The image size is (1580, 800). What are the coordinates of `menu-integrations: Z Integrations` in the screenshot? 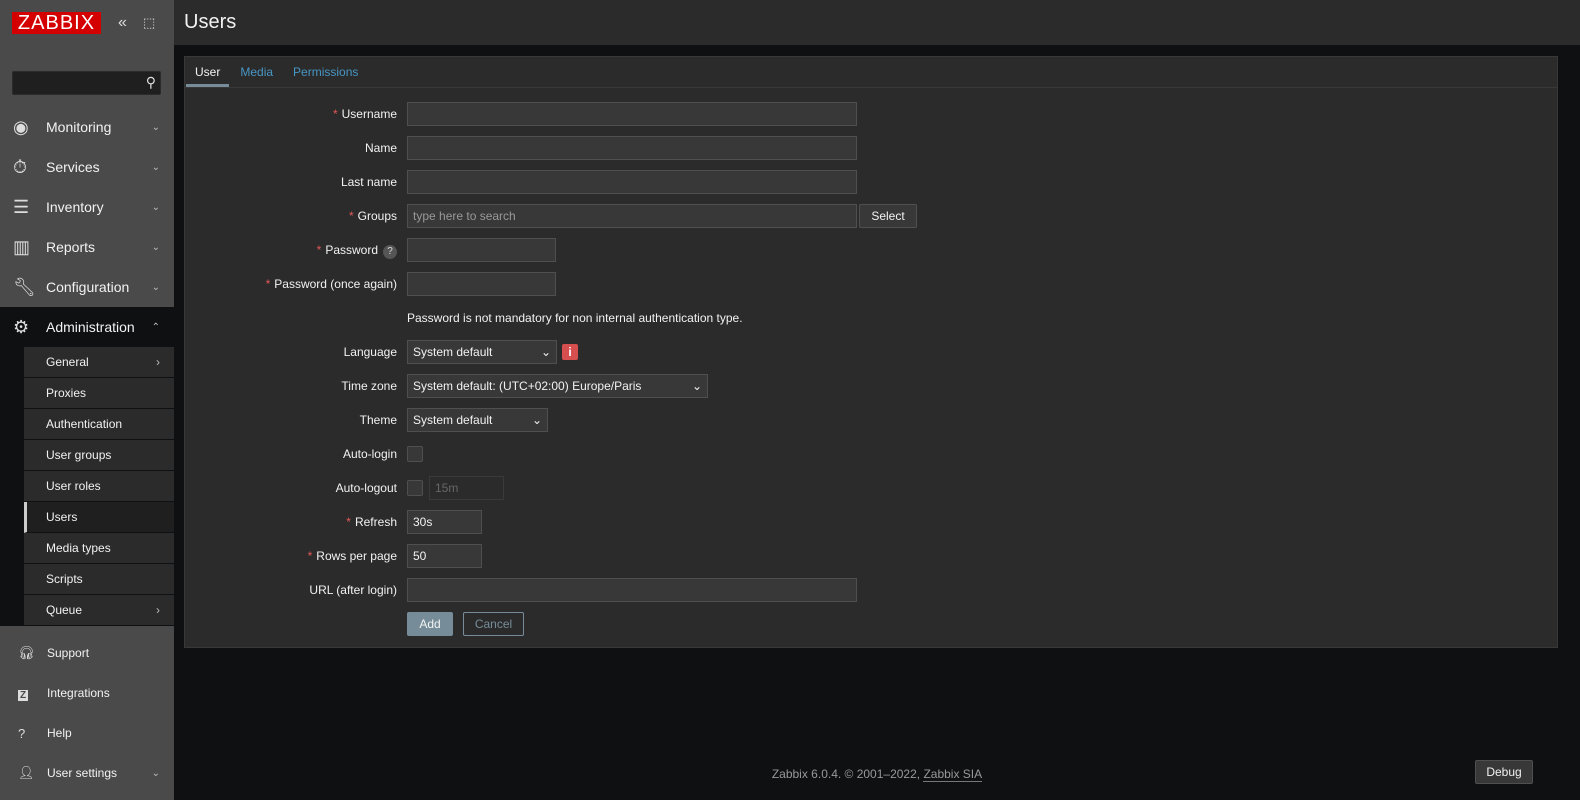 It's located at (87, 693).